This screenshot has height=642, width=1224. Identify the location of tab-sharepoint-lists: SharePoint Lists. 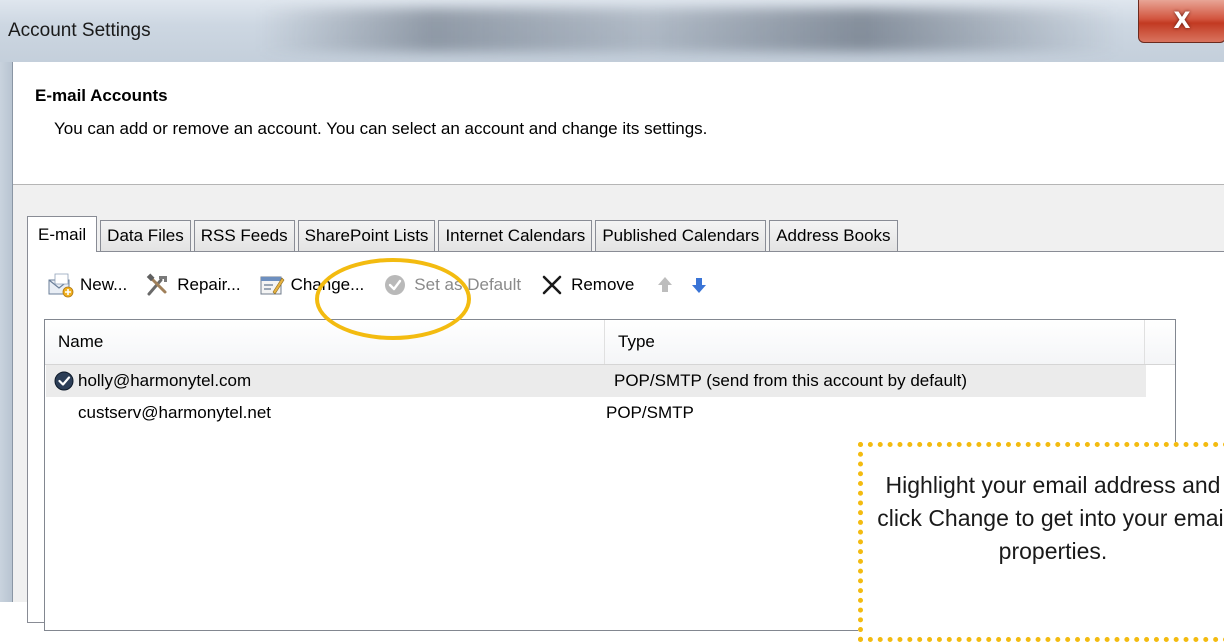
(366, 235).